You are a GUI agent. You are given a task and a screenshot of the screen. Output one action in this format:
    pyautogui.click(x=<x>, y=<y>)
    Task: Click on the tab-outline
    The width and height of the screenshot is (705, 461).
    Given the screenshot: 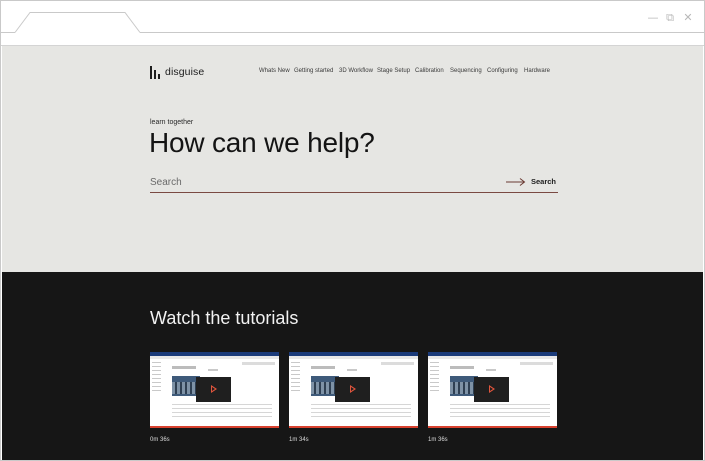 What is the action you would take?
    pyautogui.click(x=352, y=29)
    